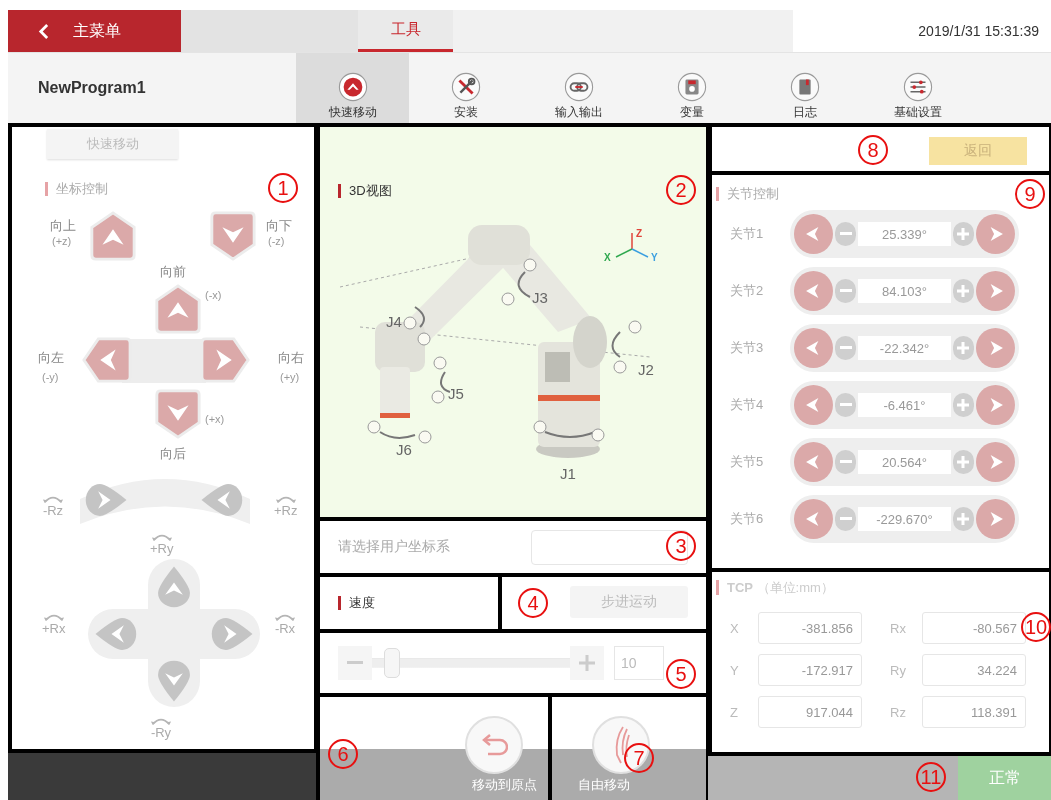 The image size is (1051, 800). I want to click on link-icon, so click(578, 87).